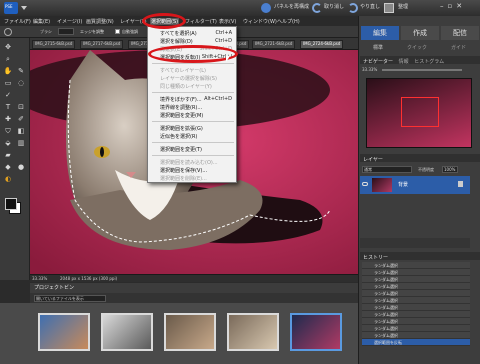 This screenshot has width=480, height=364. I want to click on eraser-tool-icon: ◧, so click(21, 131).